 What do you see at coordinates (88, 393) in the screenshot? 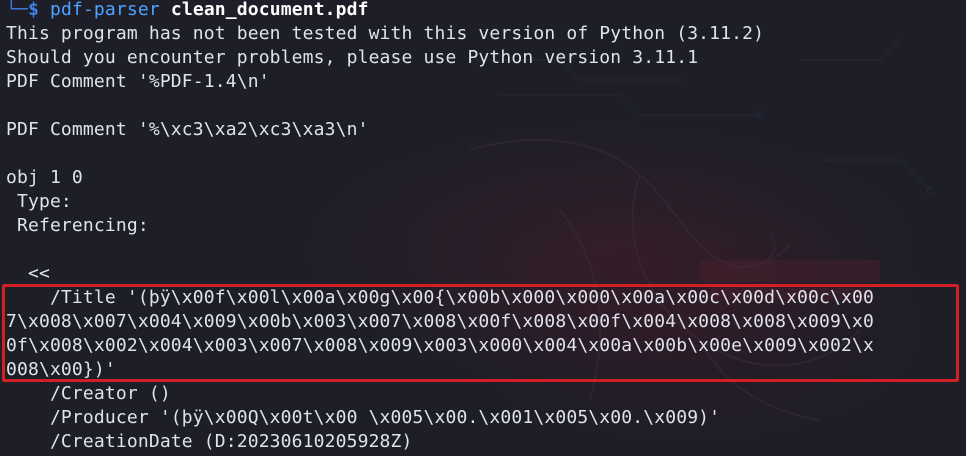
I see `output-line-creator: /Creator ()` at bounding box center [88, 393].